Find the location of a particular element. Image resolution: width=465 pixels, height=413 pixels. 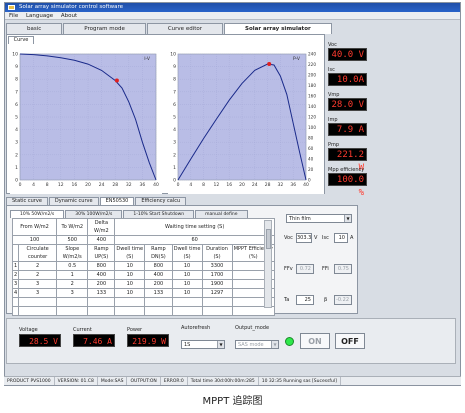

scrollbar-thumb is located at coordinates (268, 239).